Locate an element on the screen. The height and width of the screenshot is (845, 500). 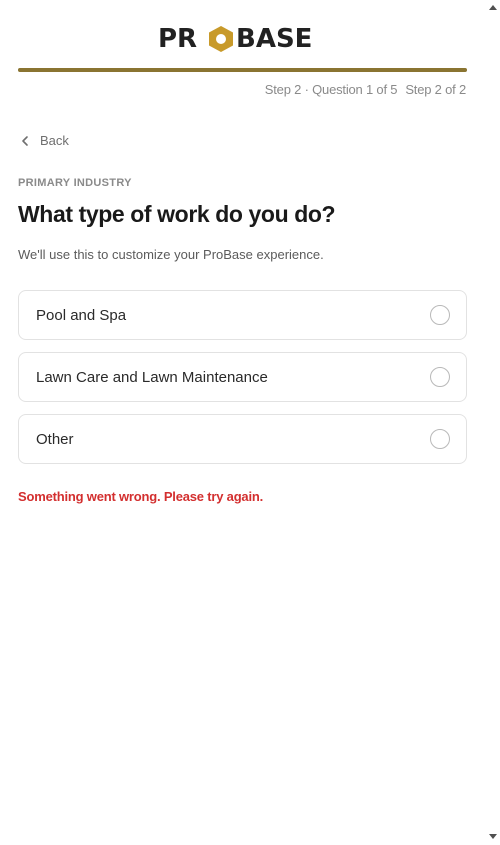
back-button: Back is located at coordinates (43, 140).